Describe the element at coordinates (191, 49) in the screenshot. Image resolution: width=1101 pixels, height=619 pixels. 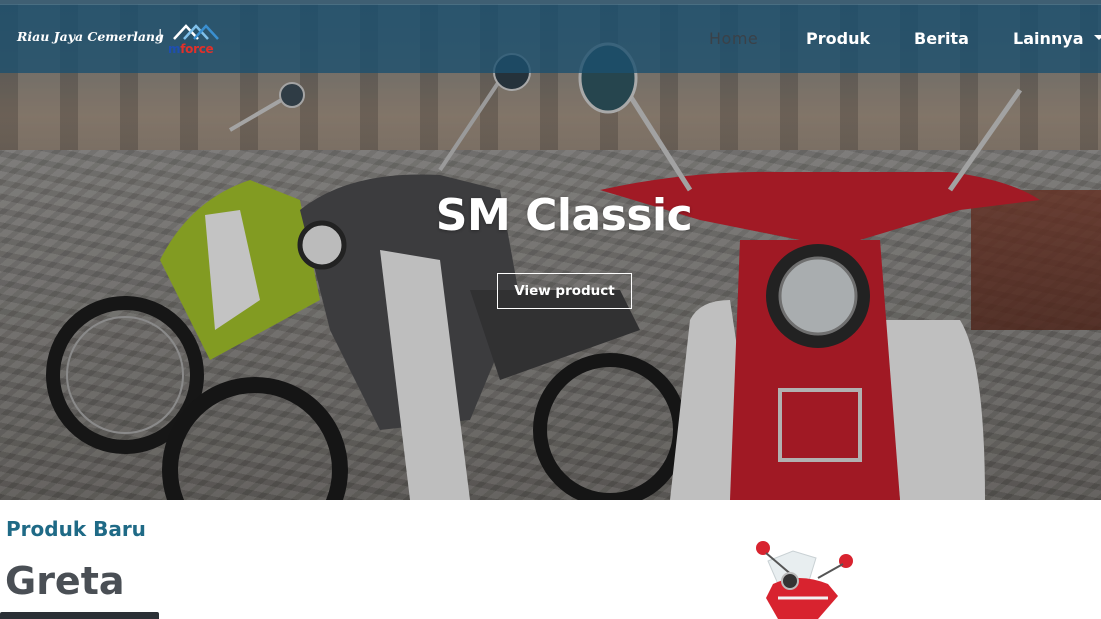
I see `logo-wordmark: mforce` at that location.